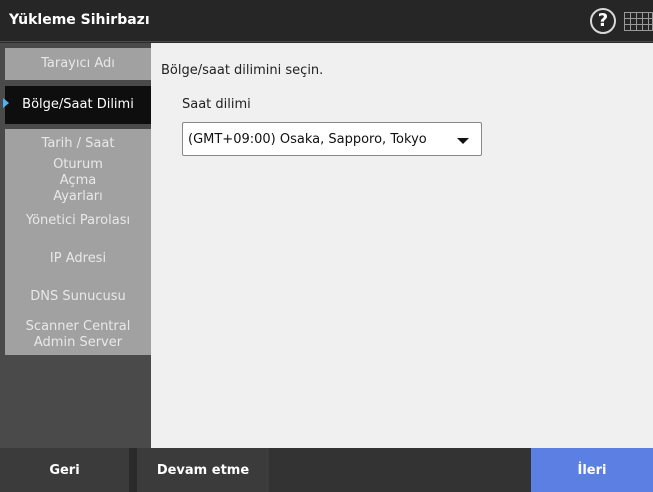 Image resolution: width=653 pixels, height=492 pixels. I want to click on instruction-text: Bölge/saat dilimini seçin., so click(242, 70).